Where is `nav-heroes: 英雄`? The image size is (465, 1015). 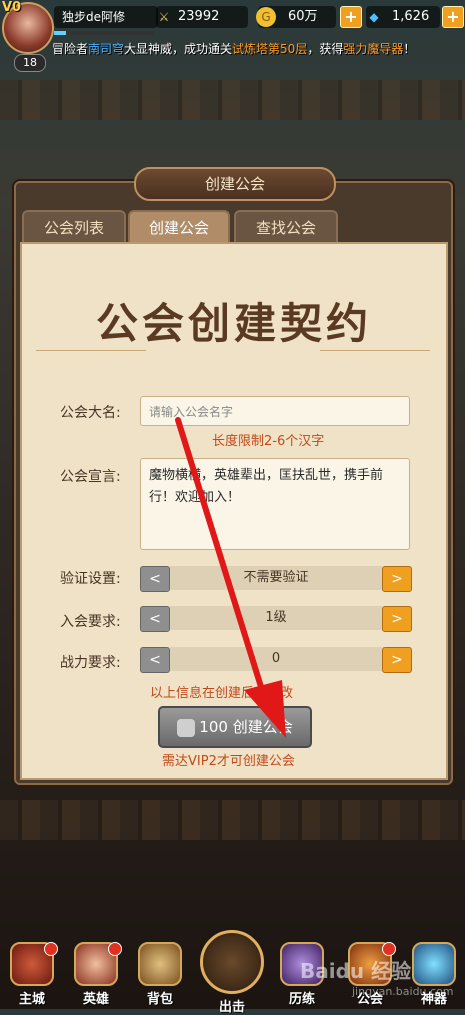
nav-heroes: 英雄 is located at coordinates (96, 974).